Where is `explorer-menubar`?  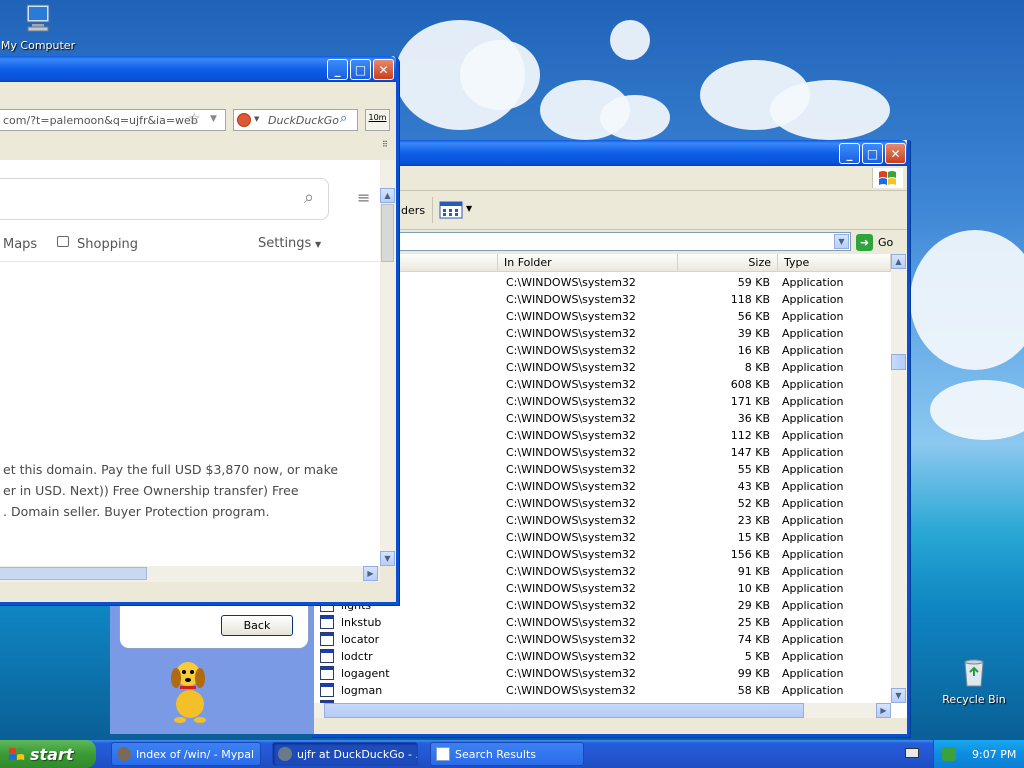
explorer-menubar is located at coordinates (610, 178).